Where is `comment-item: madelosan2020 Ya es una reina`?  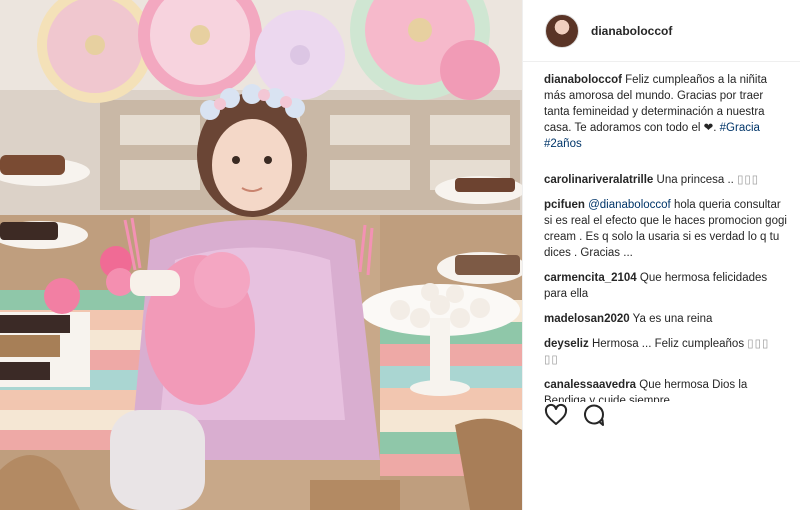 comment-item: madelosan2020 Ya es una reina is located at coordinates (666, 319).